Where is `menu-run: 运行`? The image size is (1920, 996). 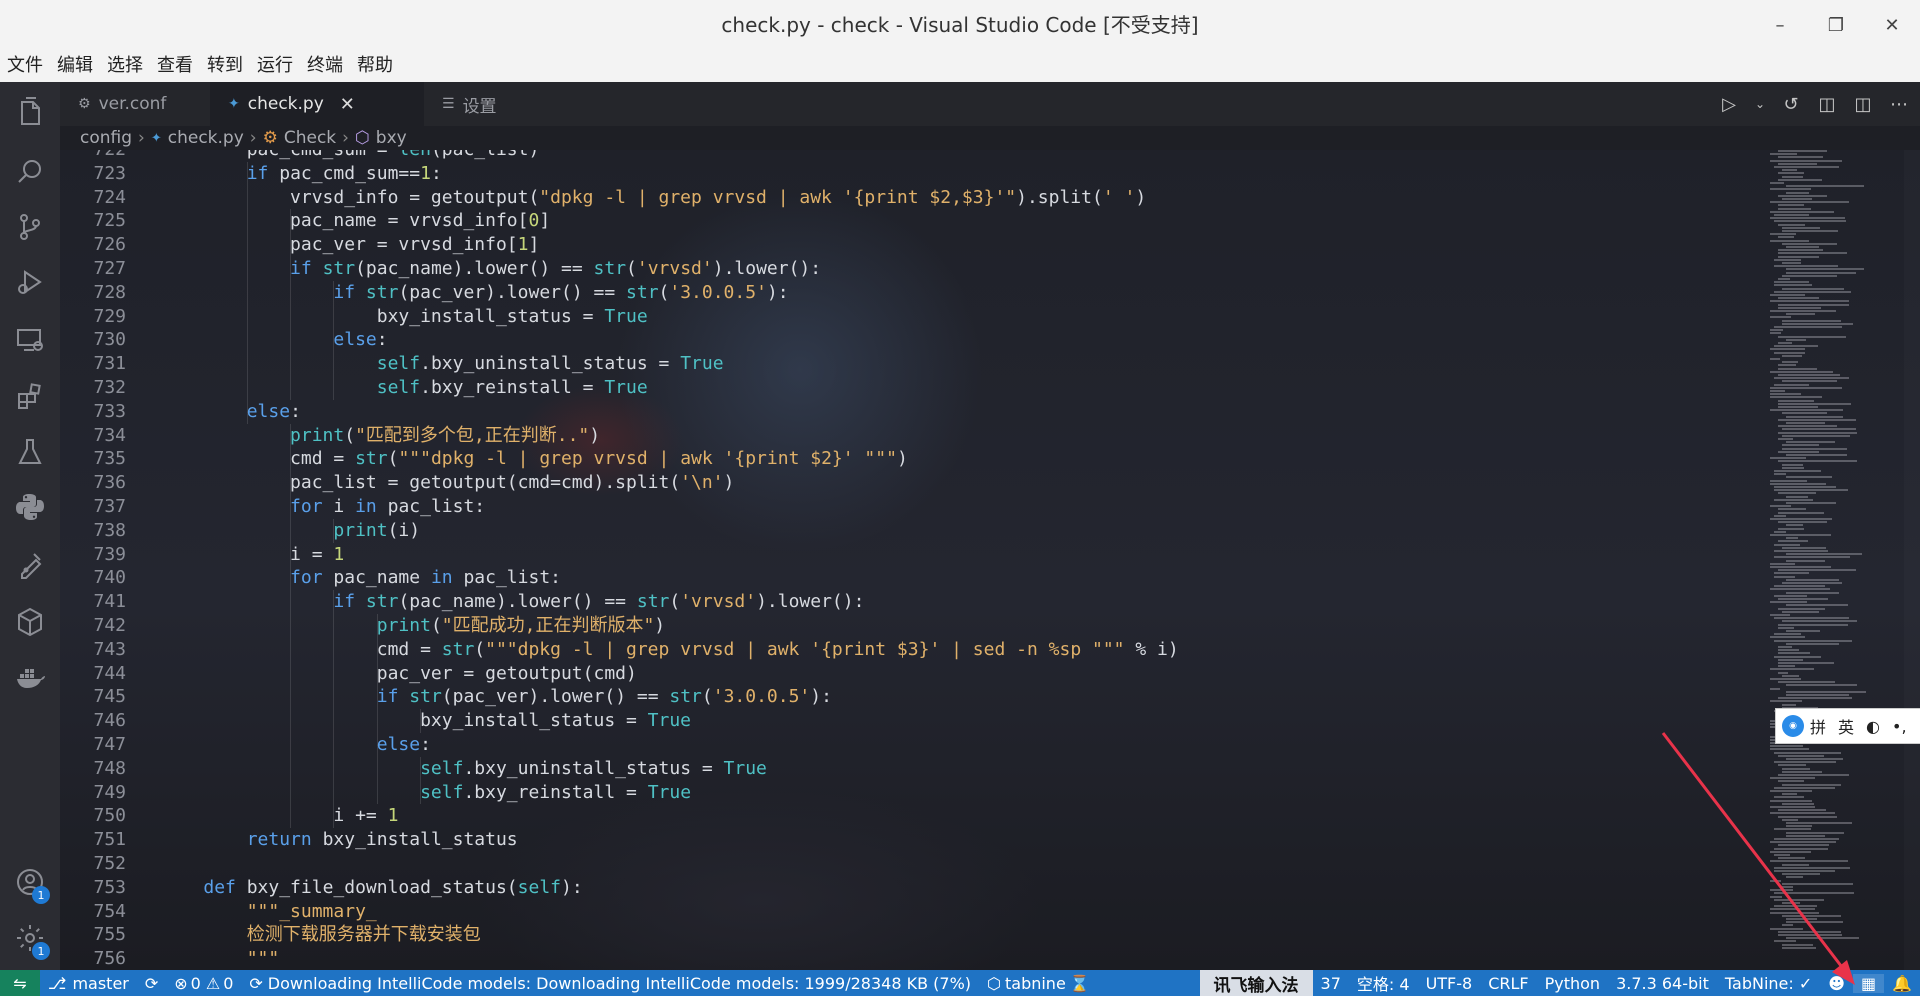
menu-run: 运行 is located at coordinates (275, 66).